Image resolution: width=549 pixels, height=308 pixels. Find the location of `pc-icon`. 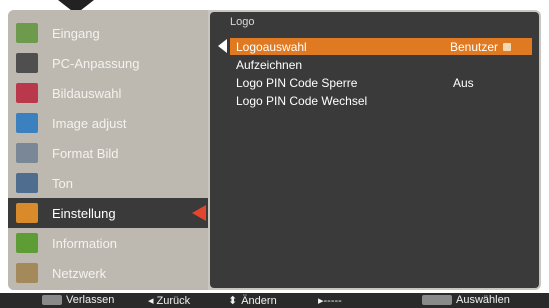

pc-icon is located at coordinates (27, 63).